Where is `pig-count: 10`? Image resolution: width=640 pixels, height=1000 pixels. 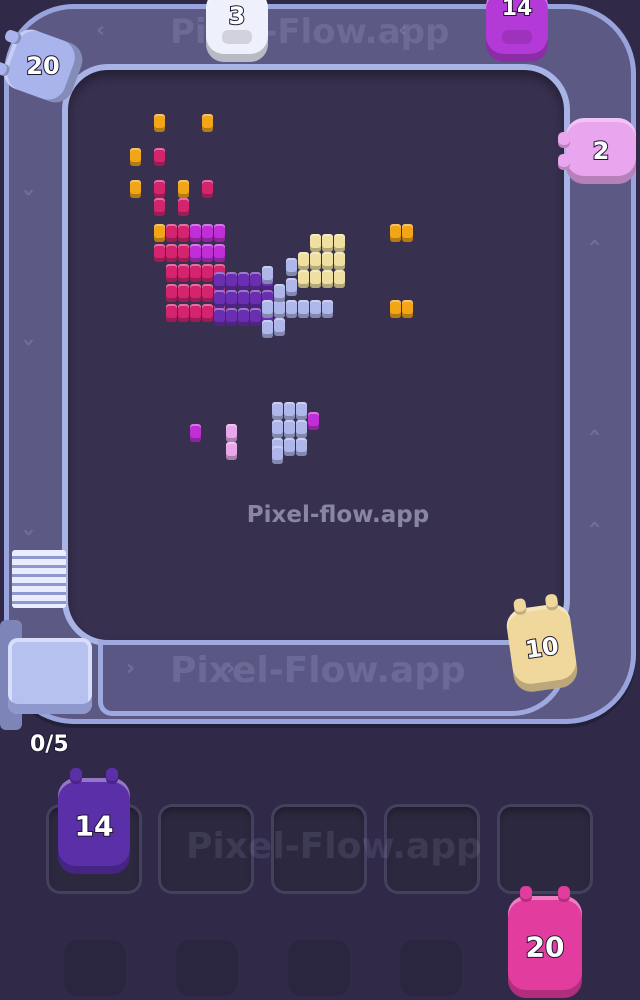
pig-count: 10 is located at coordinates (542, 648).